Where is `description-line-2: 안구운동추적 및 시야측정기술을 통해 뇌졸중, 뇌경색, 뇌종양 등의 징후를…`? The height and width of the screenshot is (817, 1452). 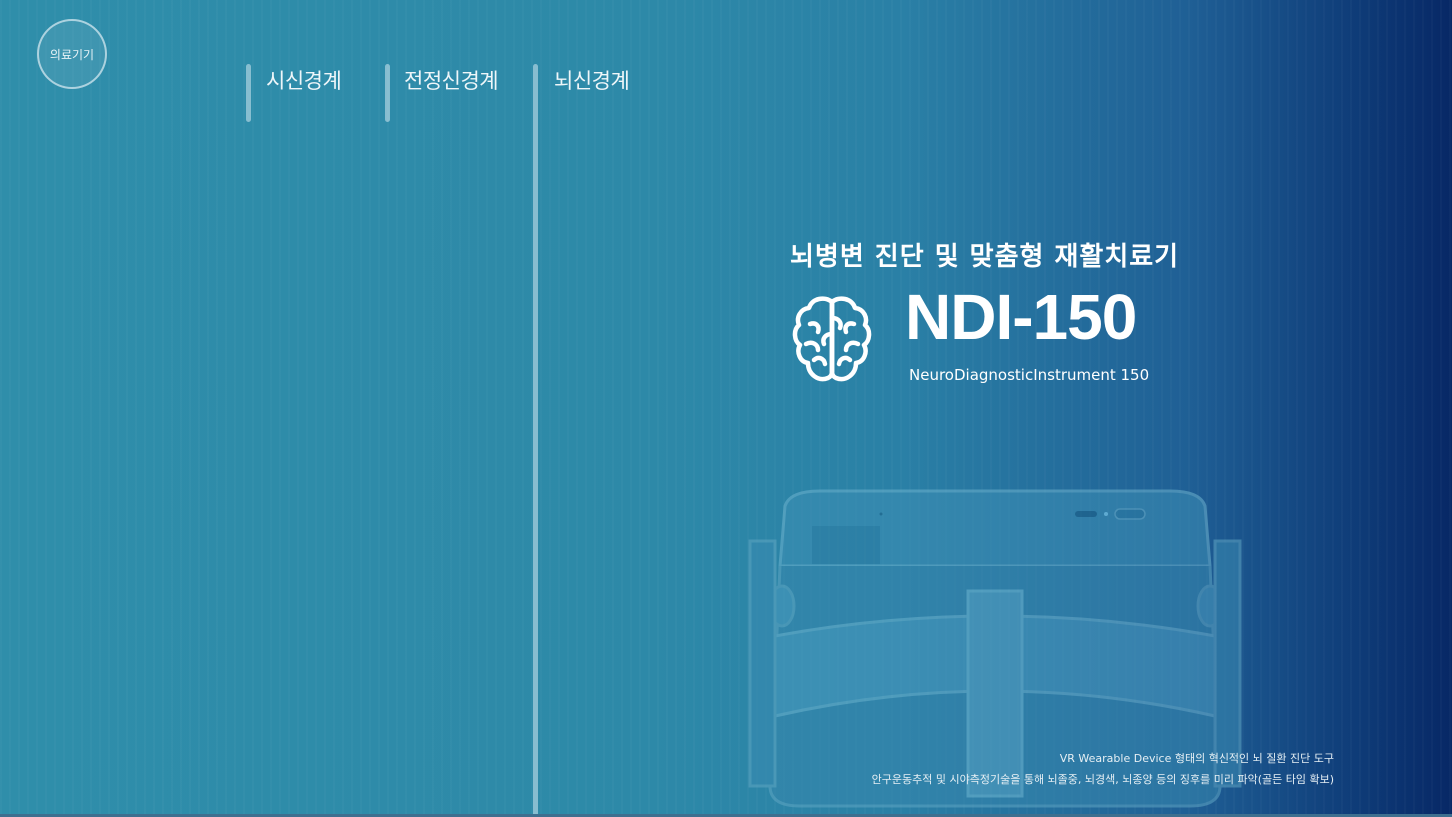
description-line-2: 안구운동추적 및 시야측정기술을 통해 뇌졸중, 뇌경색, 뇌종양 등의 징후를… is located at coordinates (1102, 779).